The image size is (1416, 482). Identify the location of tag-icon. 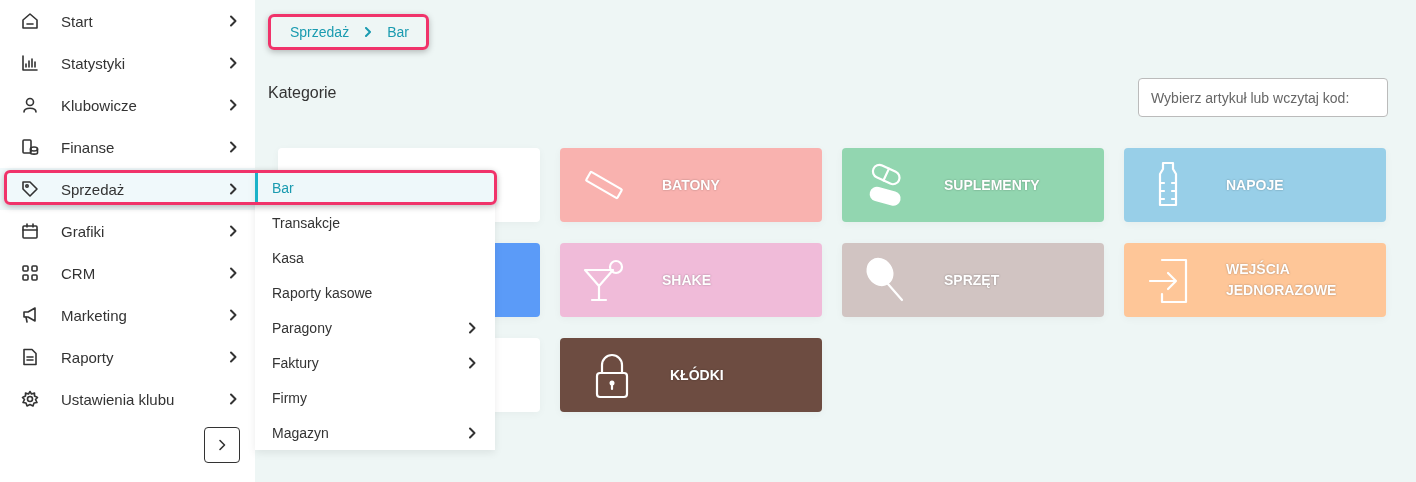
(30, 189).